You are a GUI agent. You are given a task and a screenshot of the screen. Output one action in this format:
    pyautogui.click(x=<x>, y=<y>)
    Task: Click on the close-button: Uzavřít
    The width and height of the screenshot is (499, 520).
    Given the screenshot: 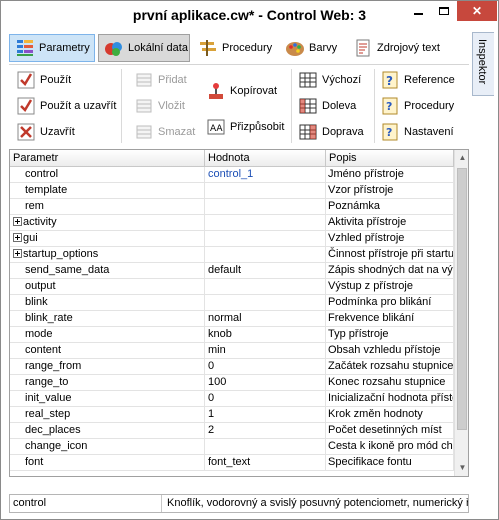 What is the action you would take?
    pyautogui.click(x=46, y=132)
    